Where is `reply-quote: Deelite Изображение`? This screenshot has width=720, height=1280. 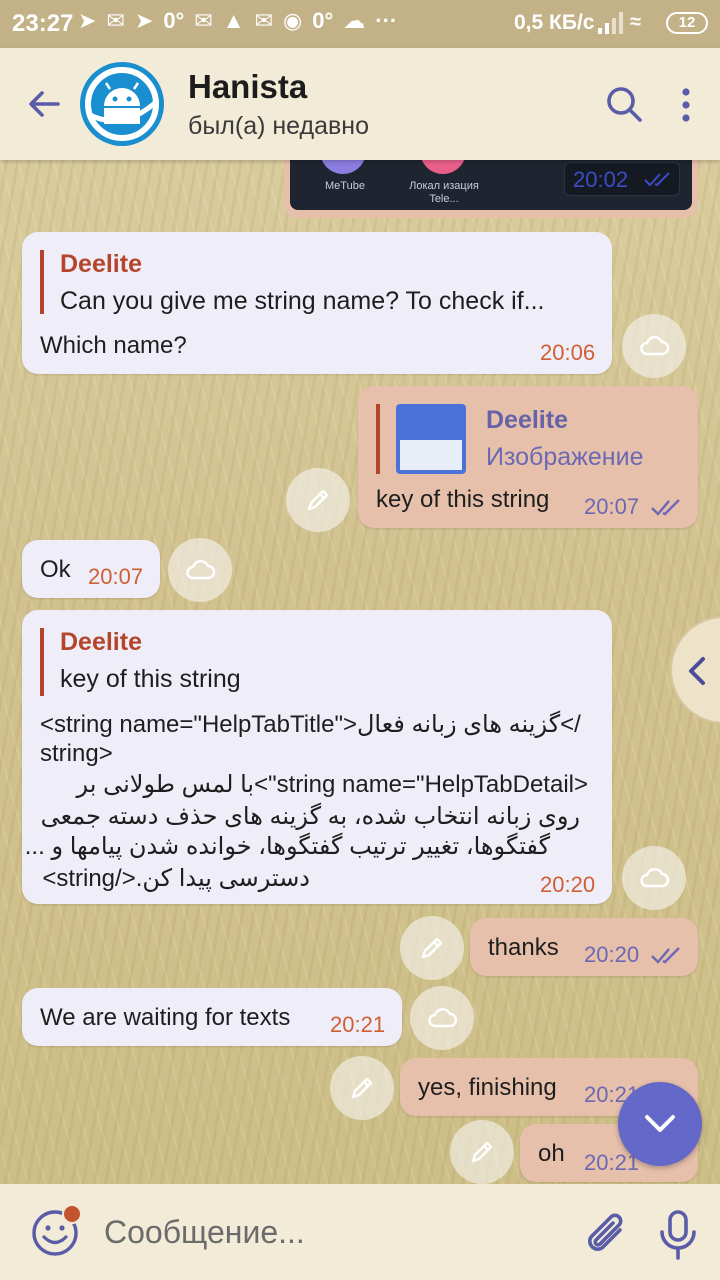 reply-quote: Deelite Изображение is located at coordinates (526, 439).